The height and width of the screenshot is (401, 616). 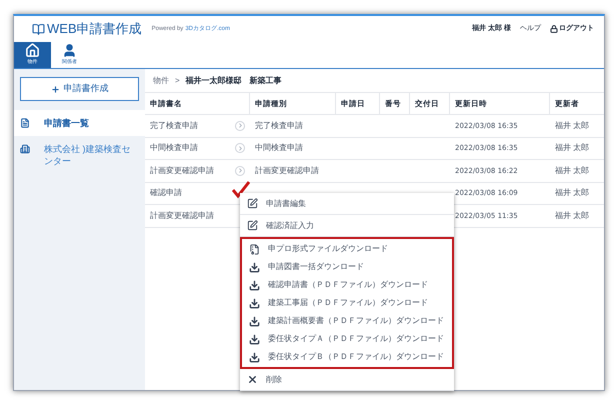 What do you see at coordinates (241, 190) in the screenshot?
I see `checkmark-icon` at bounding box center [241, 190].